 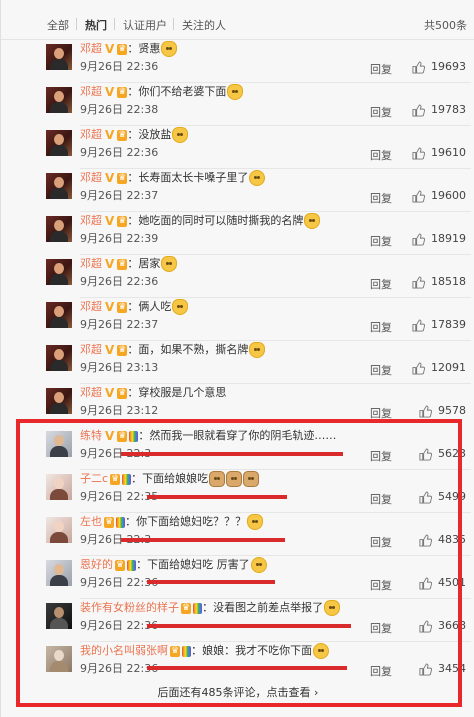 What do you see at coordinates (96, 564) in the screenshot?
I see `username-link: 恩好的` at bounding box center [96, 564].